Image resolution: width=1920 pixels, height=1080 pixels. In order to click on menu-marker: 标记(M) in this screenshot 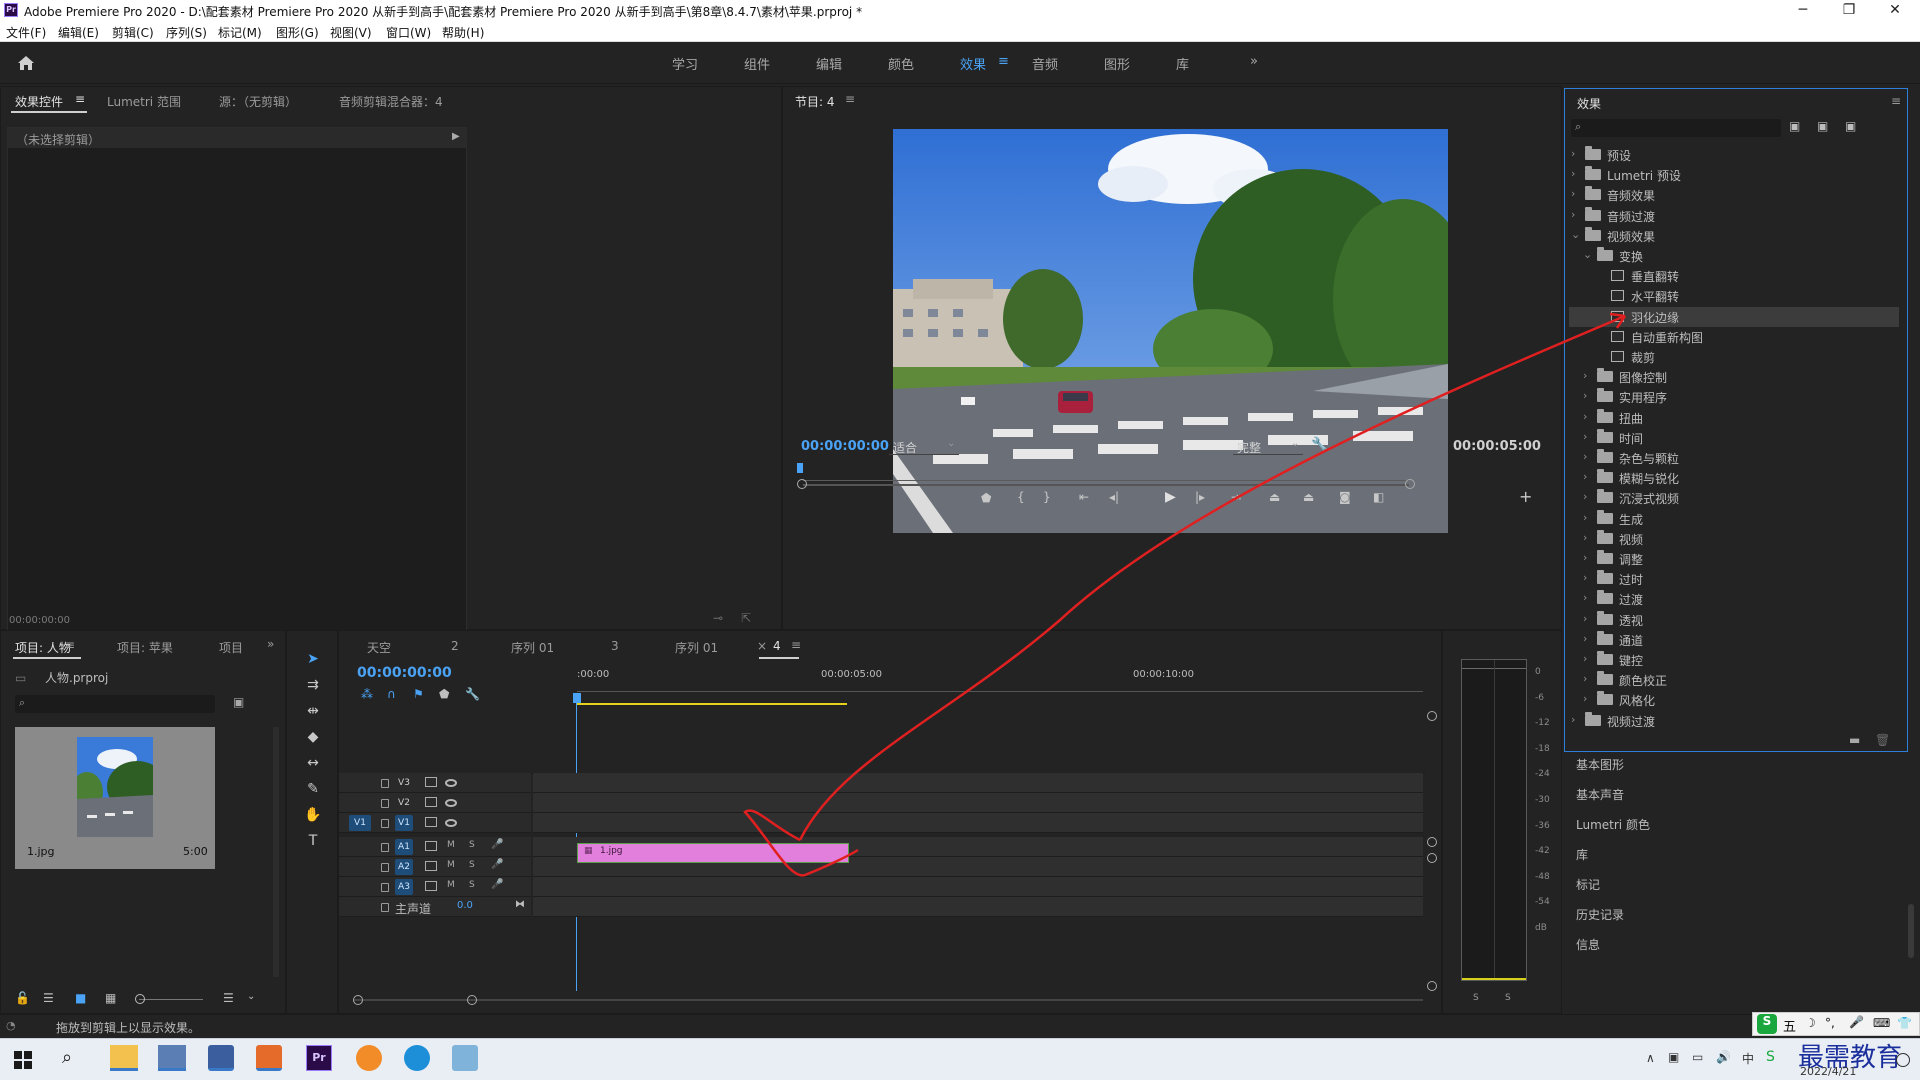, I will do `click(240, 32)`.